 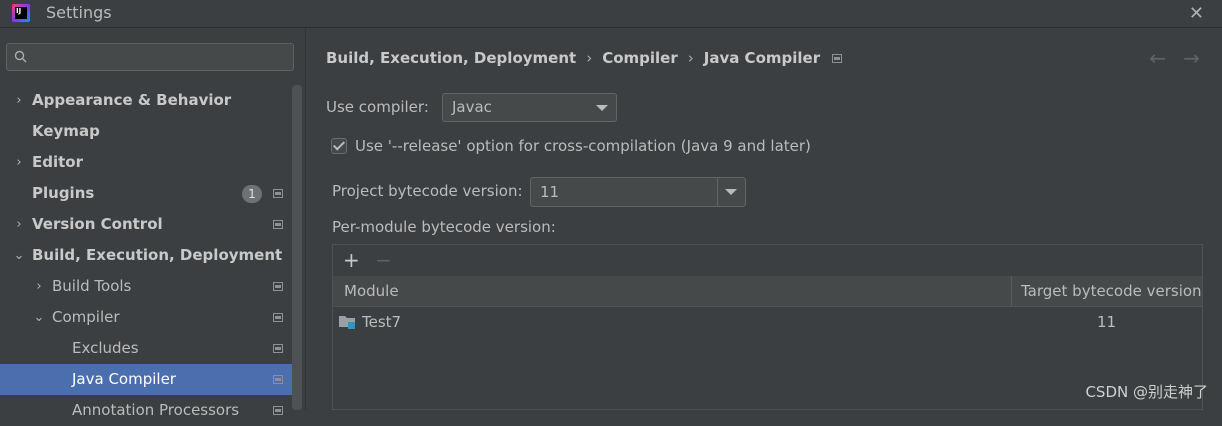 I want to click on add-icon: +, so click(x=351, y=260).